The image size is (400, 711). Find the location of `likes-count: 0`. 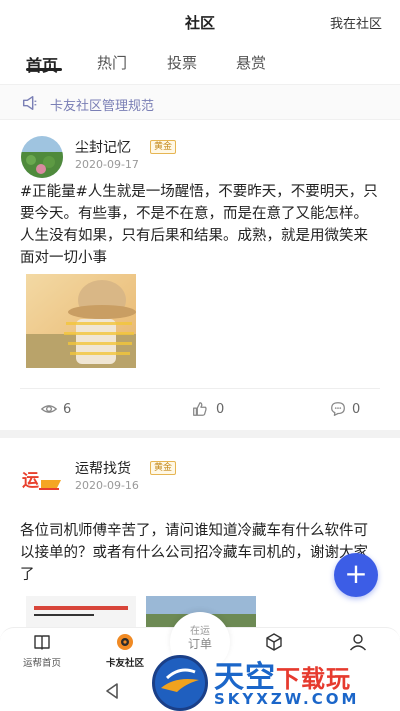

likes-count: 0 is located at coordinates (220, 409).